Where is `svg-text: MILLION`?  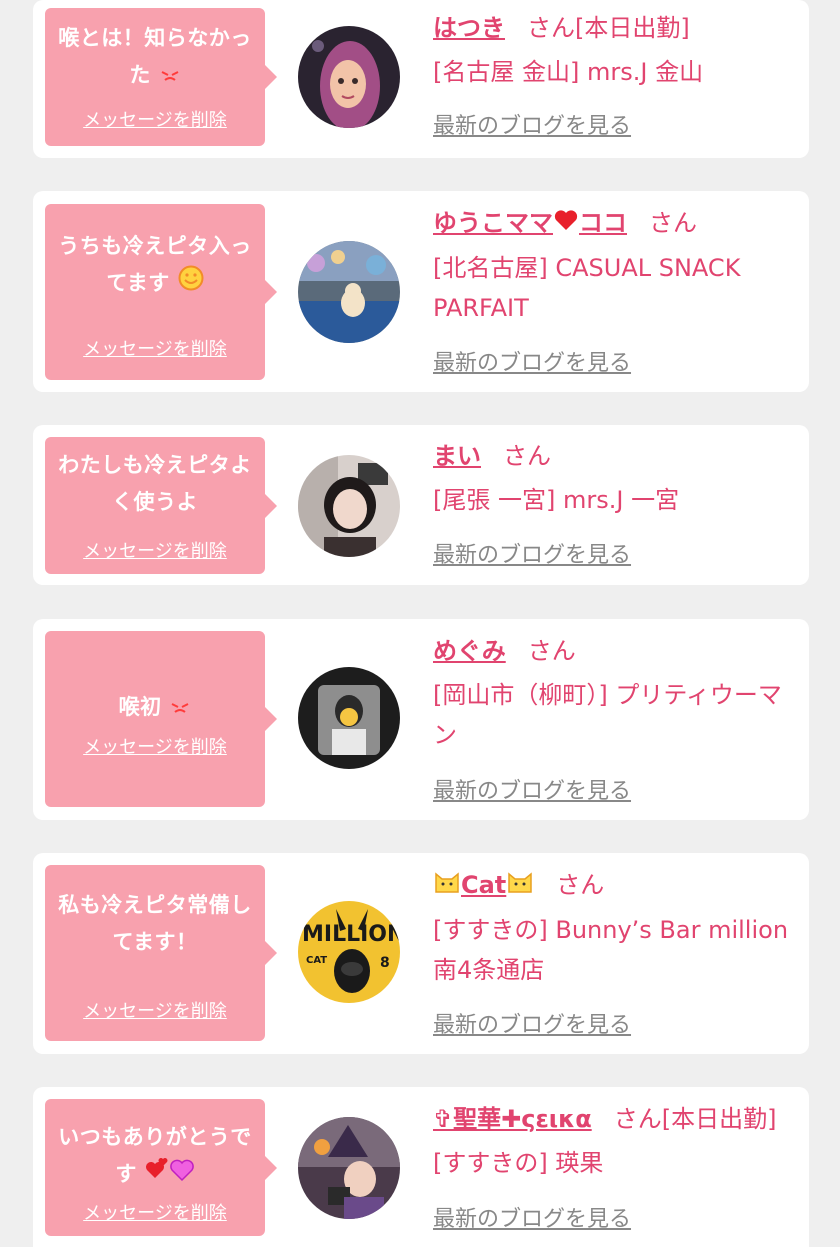
svg-text: MILLION is located at coordinates (351, 934).